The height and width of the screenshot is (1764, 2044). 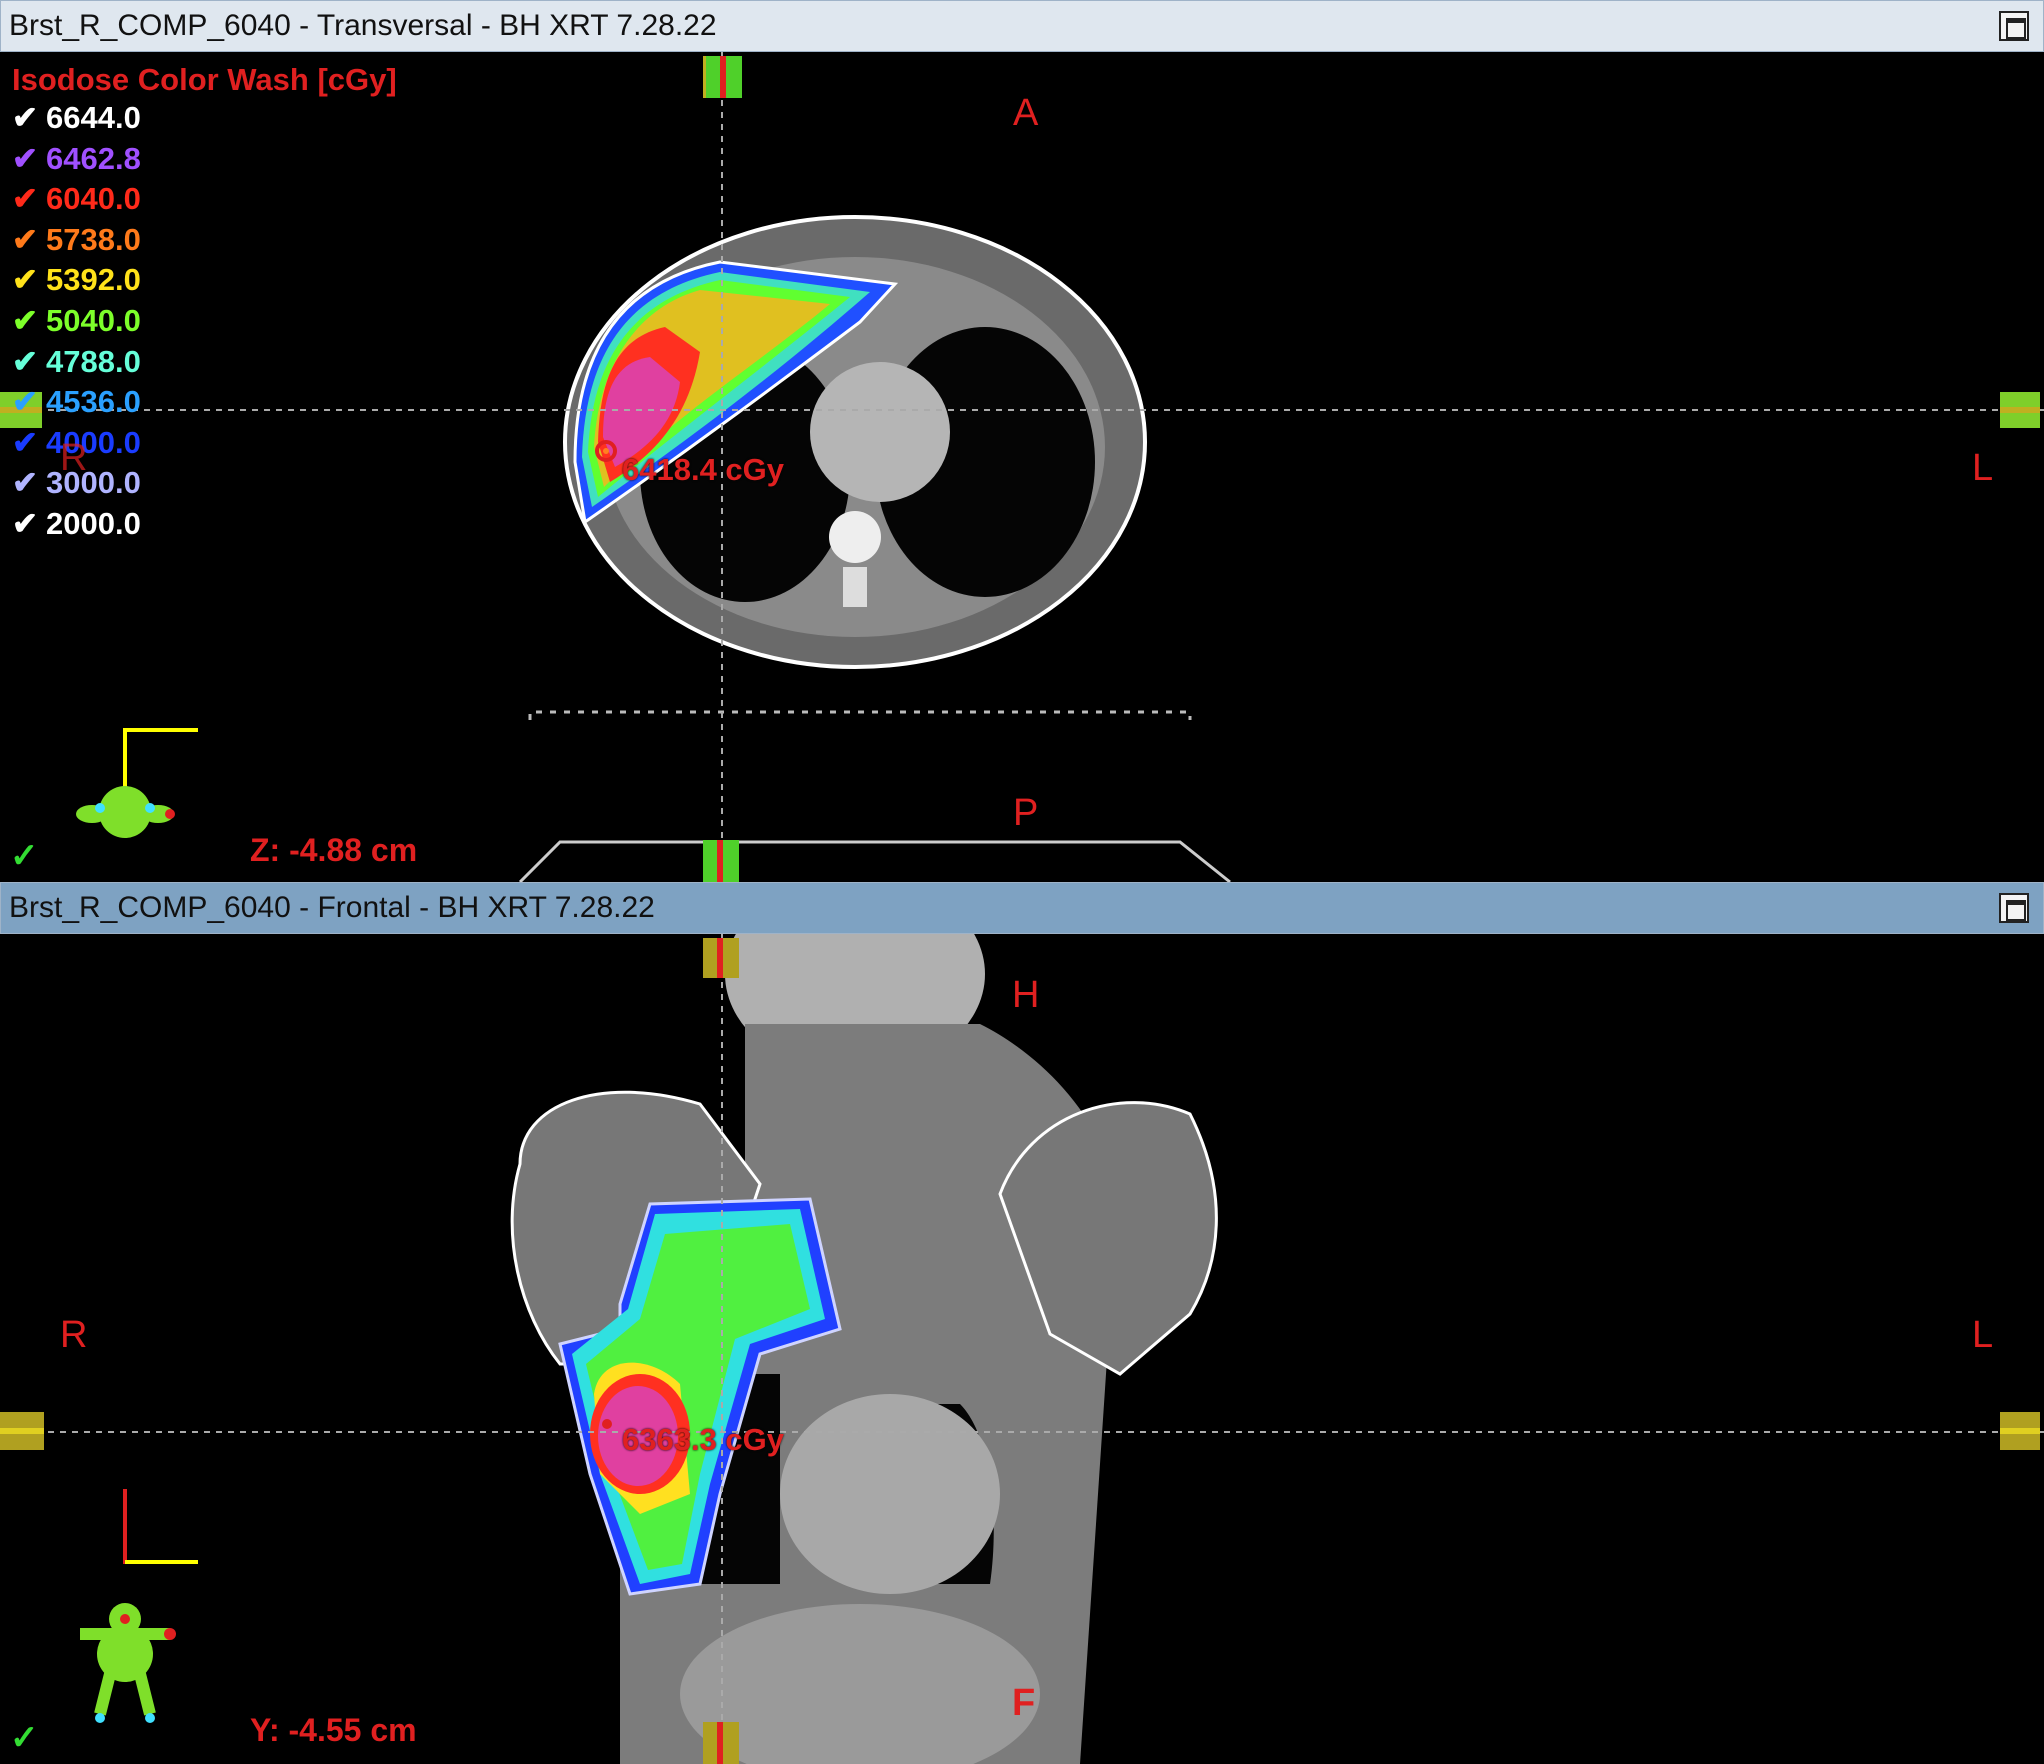 What do you see at coordinates (93, 280) in the screenshot?
I see `isodose-value: 5392.0` at bounding box center [93, 280].